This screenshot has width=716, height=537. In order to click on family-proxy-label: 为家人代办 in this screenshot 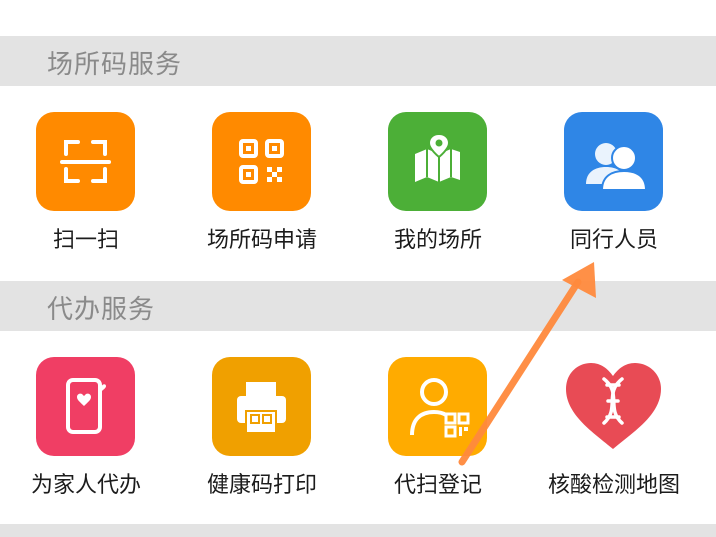, I will do `click(86, 485)`.